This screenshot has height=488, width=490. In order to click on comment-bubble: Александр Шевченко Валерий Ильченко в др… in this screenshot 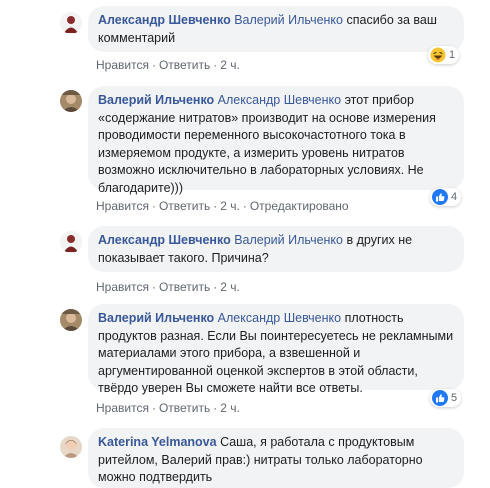, I will do `click(276, 249)`.